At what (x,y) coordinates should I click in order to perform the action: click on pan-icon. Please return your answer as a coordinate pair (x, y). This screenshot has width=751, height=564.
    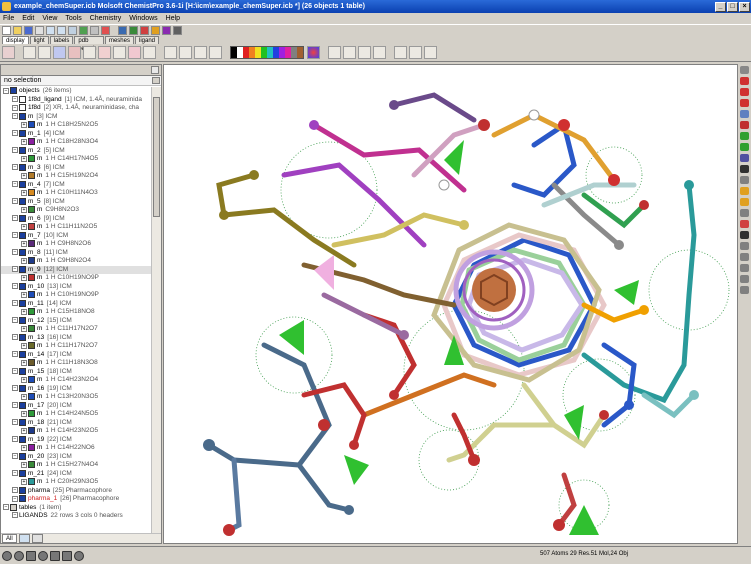
    Looking at the image, I should click on (744, 202).